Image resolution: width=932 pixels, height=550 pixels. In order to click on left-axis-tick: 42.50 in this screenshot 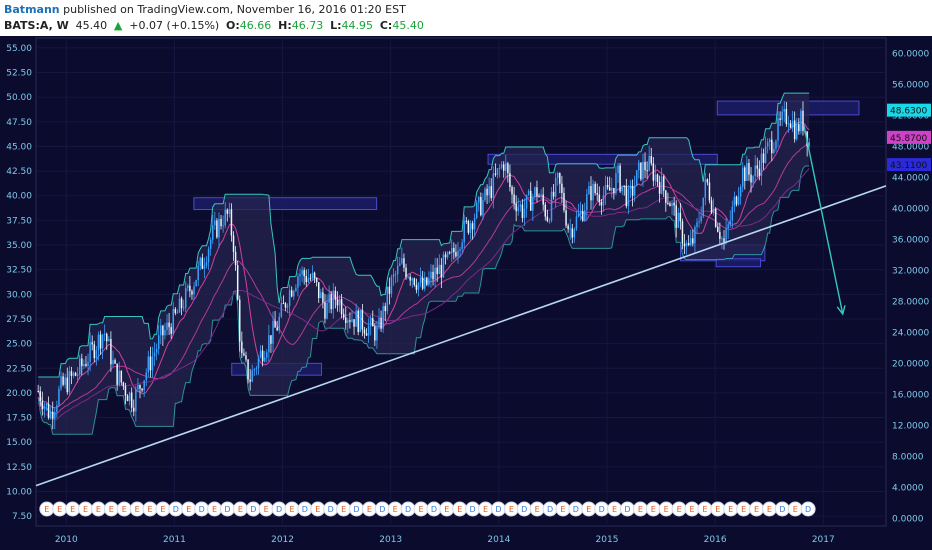, I will do `click(19, 172)`.